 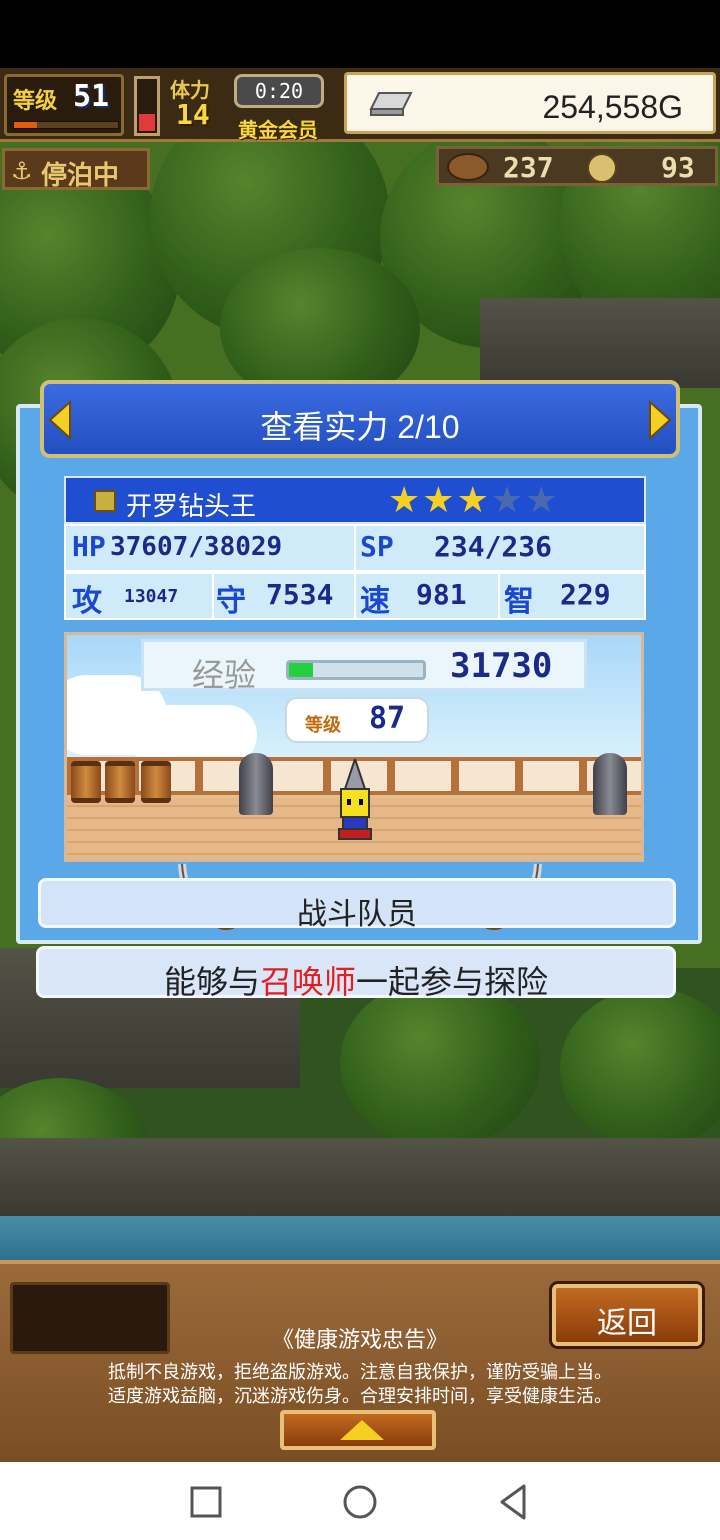 I want to click on experience-label: 经验, so click(x=224, y=675).